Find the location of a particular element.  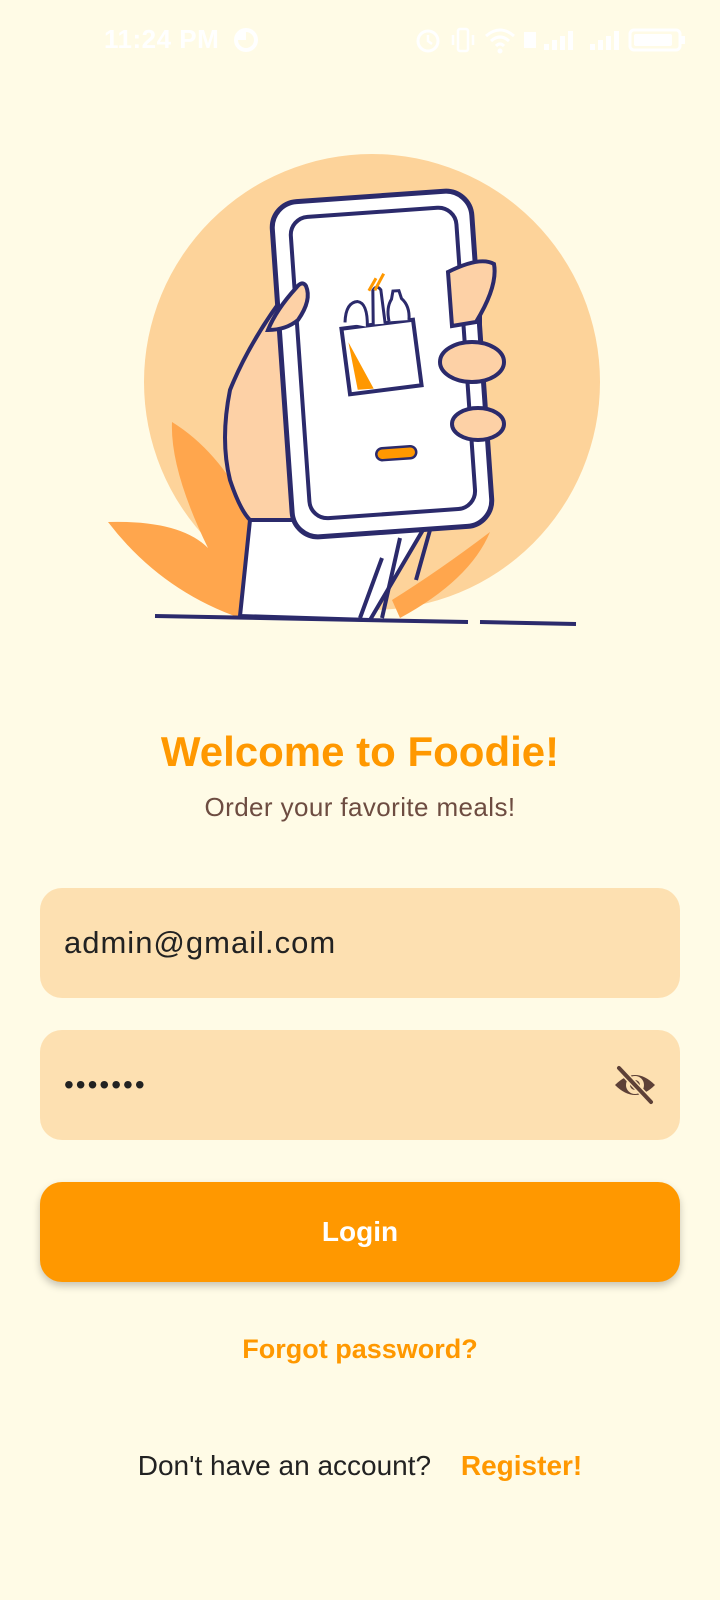

login-button: Login is located at coordinates (360, 1232).